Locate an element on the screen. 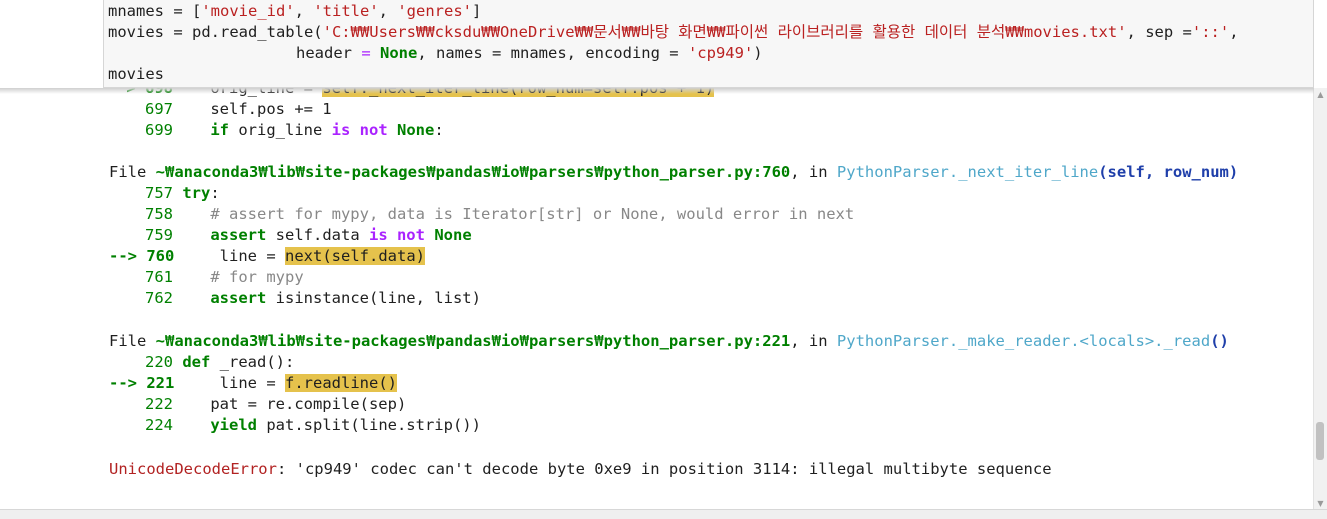  traceback-line-699: 699 if orig_line is not None: is located at coordinates (294, 130).